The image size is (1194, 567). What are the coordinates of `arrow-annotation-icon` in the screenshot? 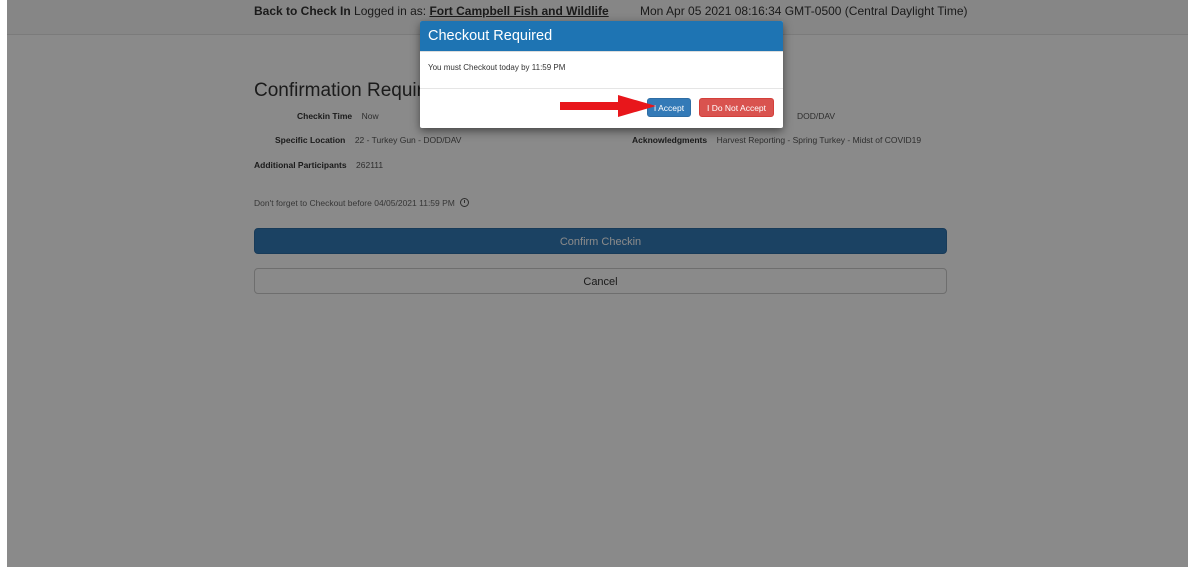 It's located at (608, 106).